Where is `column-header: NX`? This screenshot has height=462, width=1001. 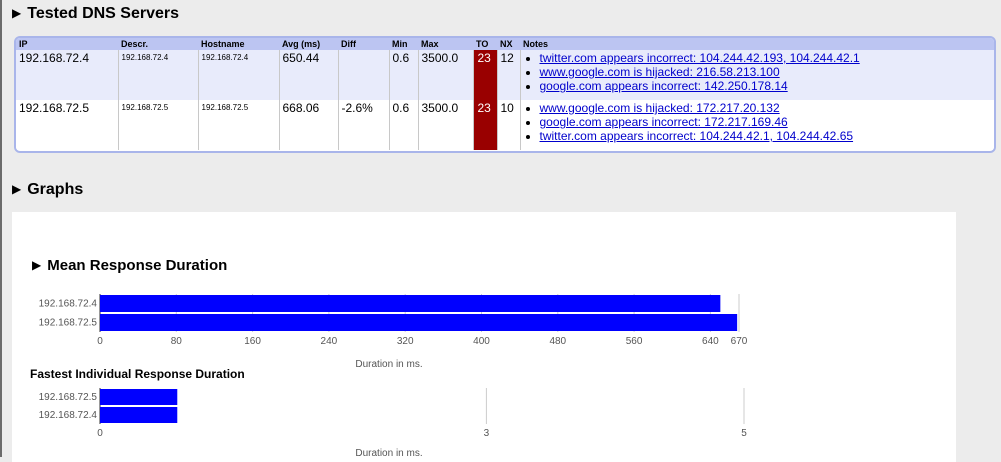 column-header: NX is located at coordinates (508, 44).